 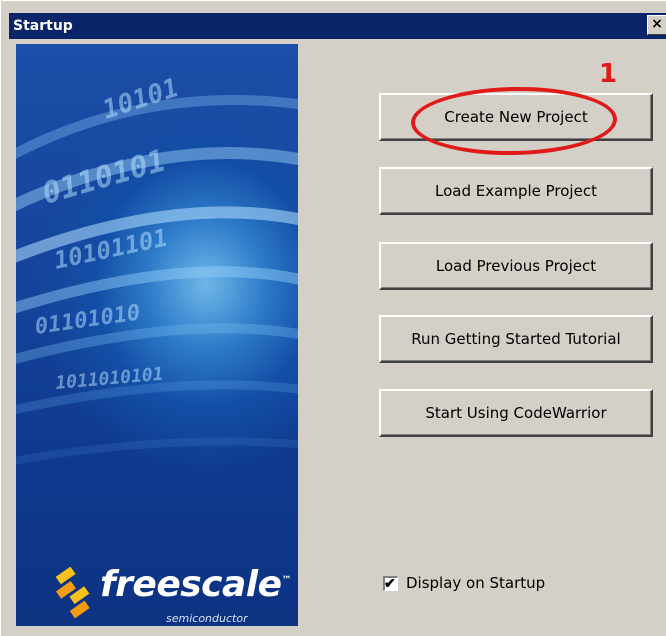 I want to click on close-button: ×, so click(x=656, y=25).